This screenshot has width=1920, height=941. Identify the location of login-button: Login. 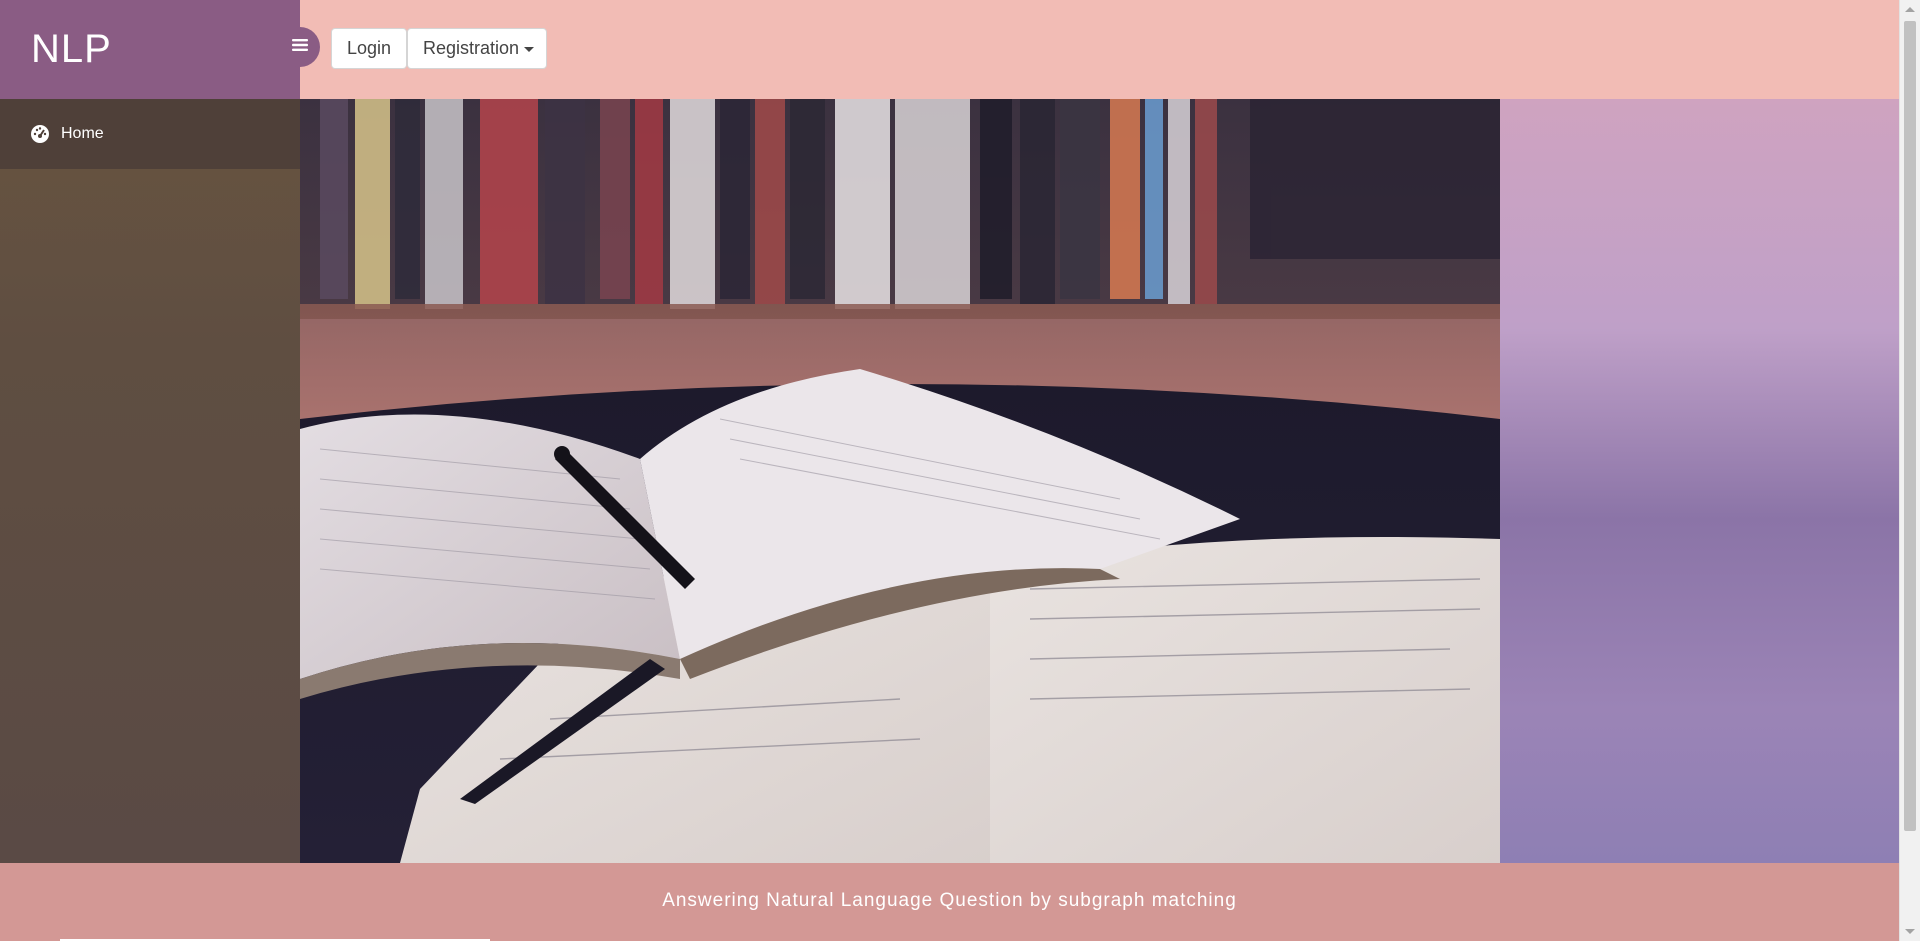
(369, 48).